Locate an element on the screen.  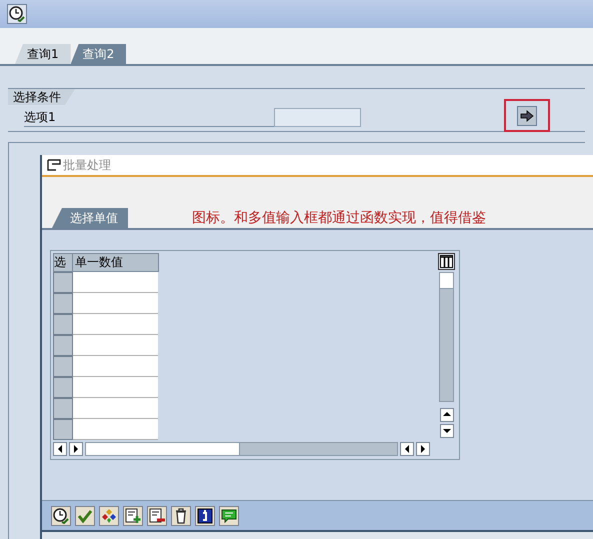
field-label: 选项1 is located at coordinates (149, 117).